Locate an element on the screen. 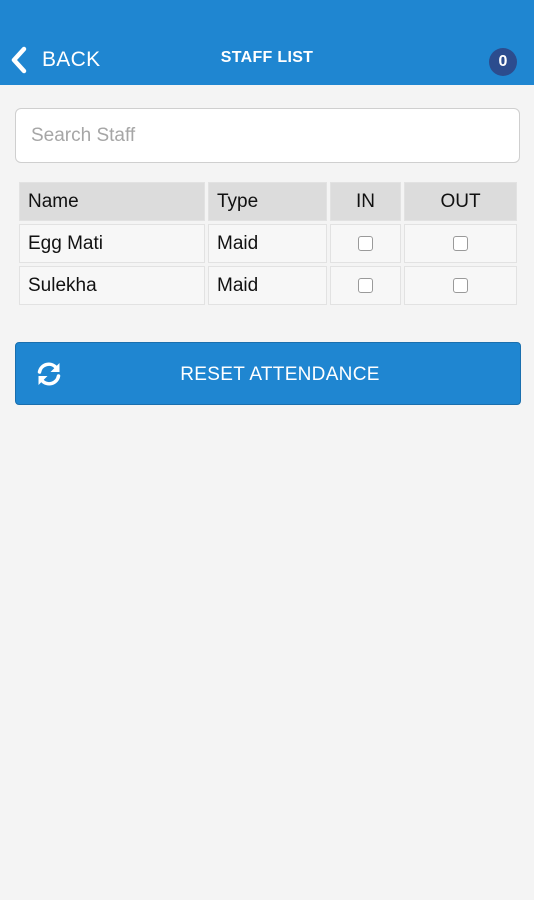  page-title: STAFF LIST is located at coordinates (267, 57).